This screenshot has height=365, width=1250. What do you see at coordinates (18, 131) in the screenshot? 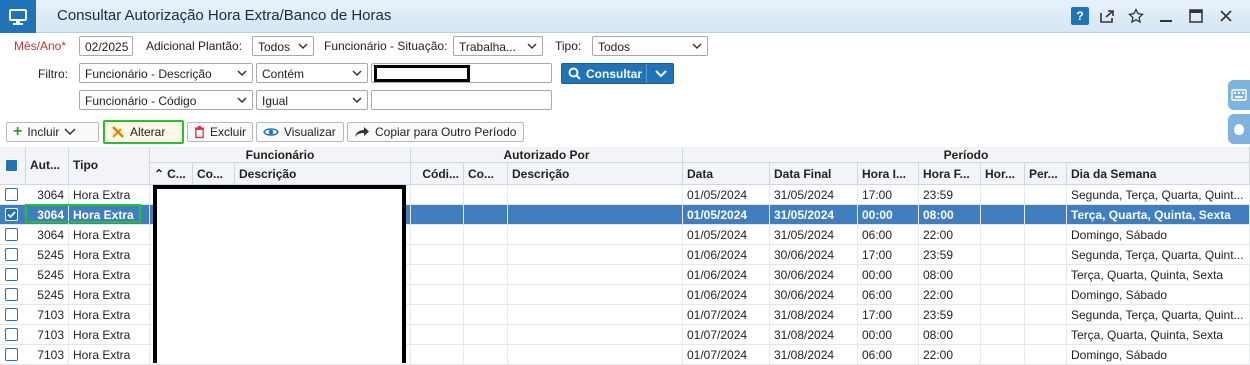
I see `plus-icon: +` at bounding box center [18, 131].